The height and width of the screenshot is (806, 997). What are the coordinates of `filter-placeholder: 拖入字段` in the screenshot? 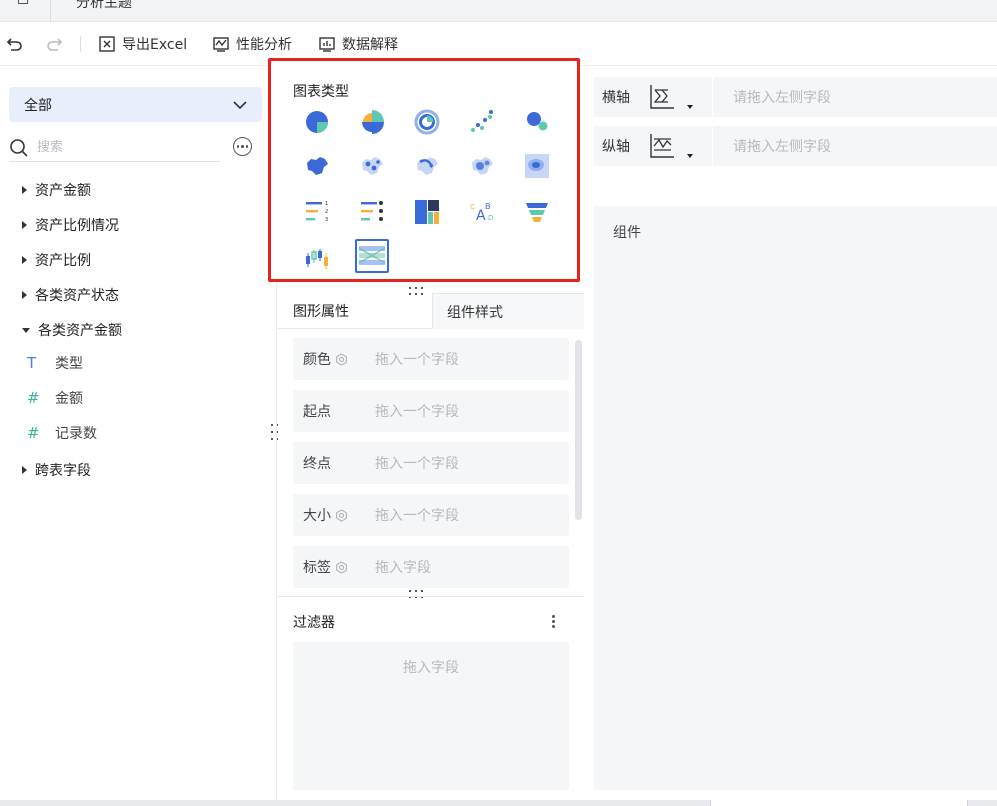 It's located at (431, 668).